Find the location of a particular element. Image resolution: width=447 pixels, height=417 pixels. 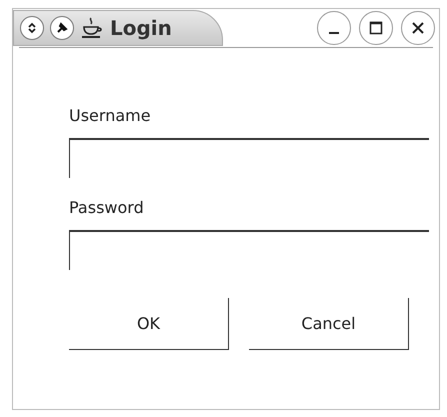

up-down-icon is located at coordinates (32, 28).